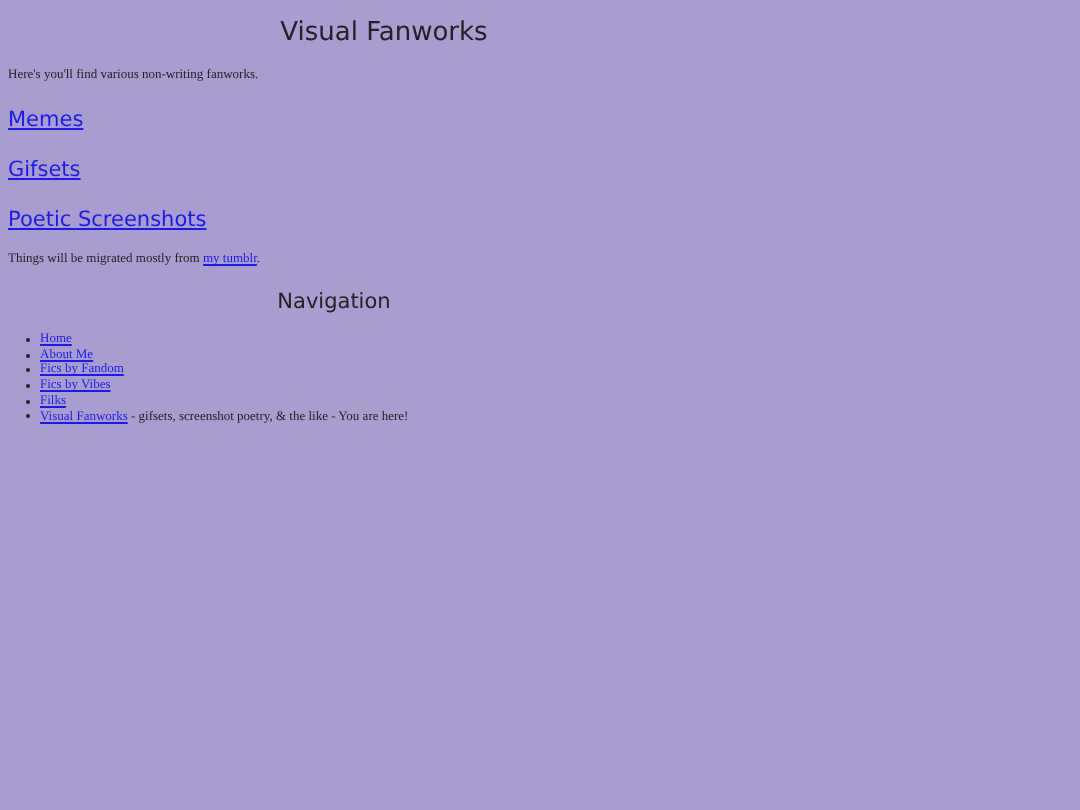 This screenshot has width=1080, height=810. Describe the element at coordinates (107, 220) in the screenshot. I see `section-link: Poetic Screenshots` at that location.